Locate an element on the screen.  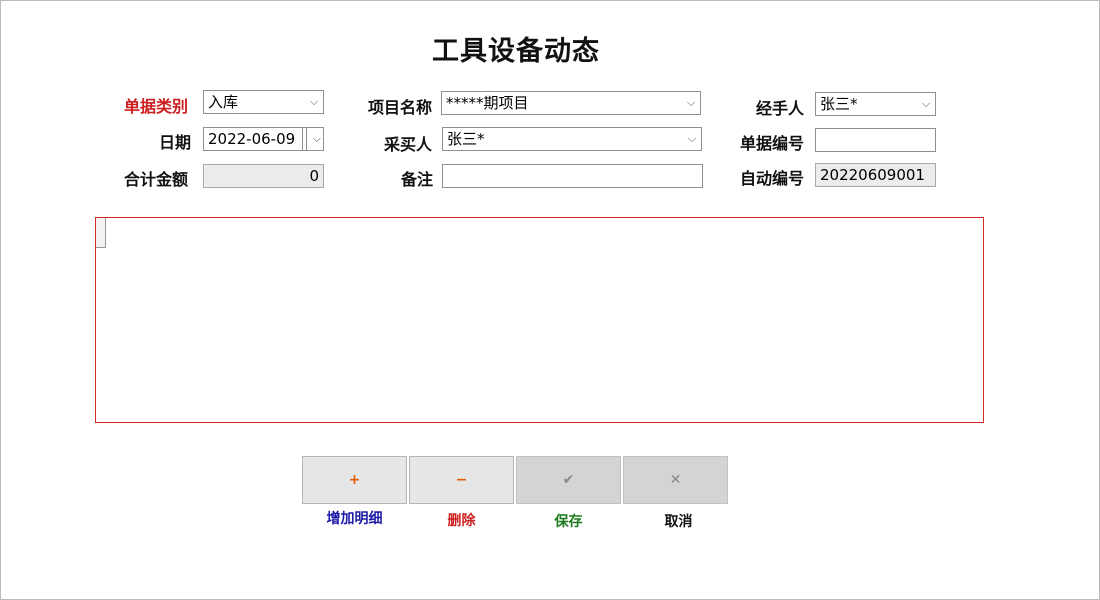
date-value: 2022-06-09 is located at coordinates (252, 139).